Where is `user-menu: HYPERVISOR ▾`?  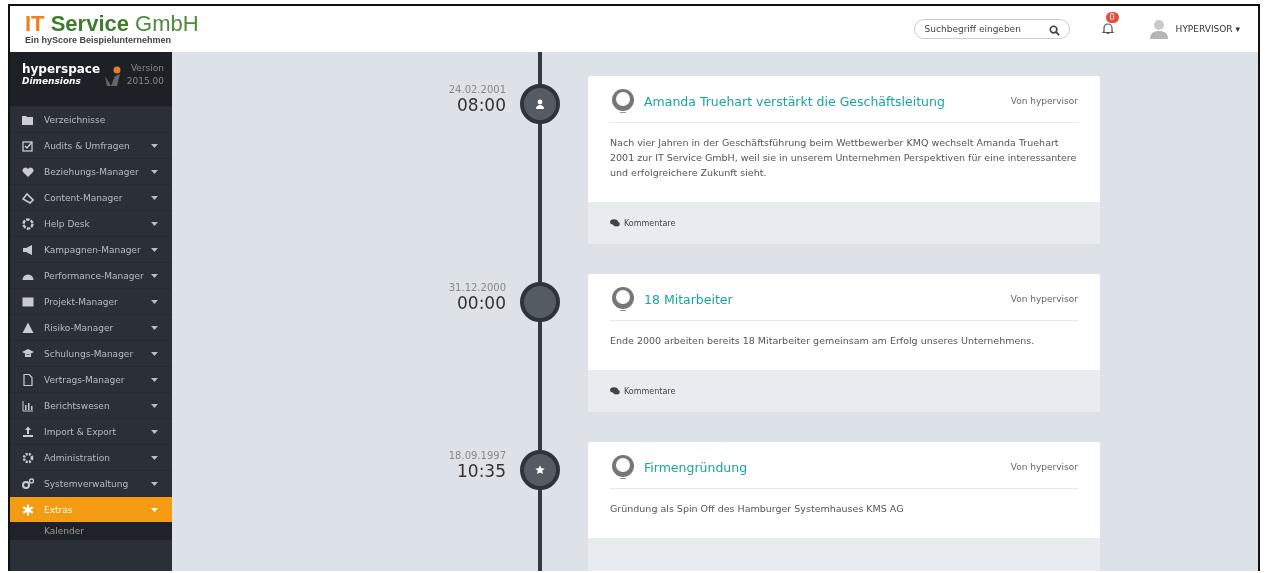 user-menu: HYPERVISOR ▾ is located at coordinates (1193, 29).